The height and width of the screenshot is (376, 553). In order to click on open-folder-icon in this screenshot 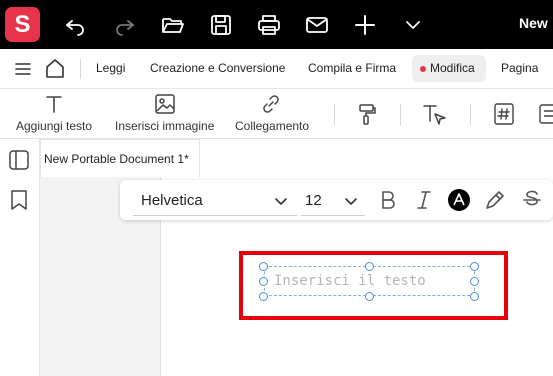, I will do `click(173, 25)`.